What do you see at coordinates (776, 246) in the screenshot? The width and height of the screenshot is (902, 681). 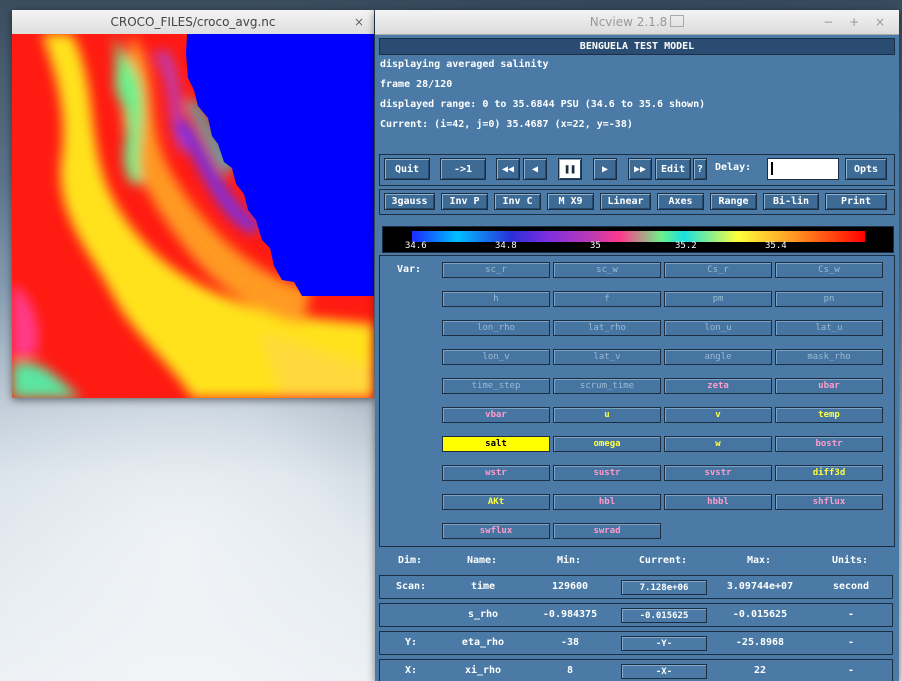 I see `colorbar-tick: 35.4` at bounding box center [776, 246].